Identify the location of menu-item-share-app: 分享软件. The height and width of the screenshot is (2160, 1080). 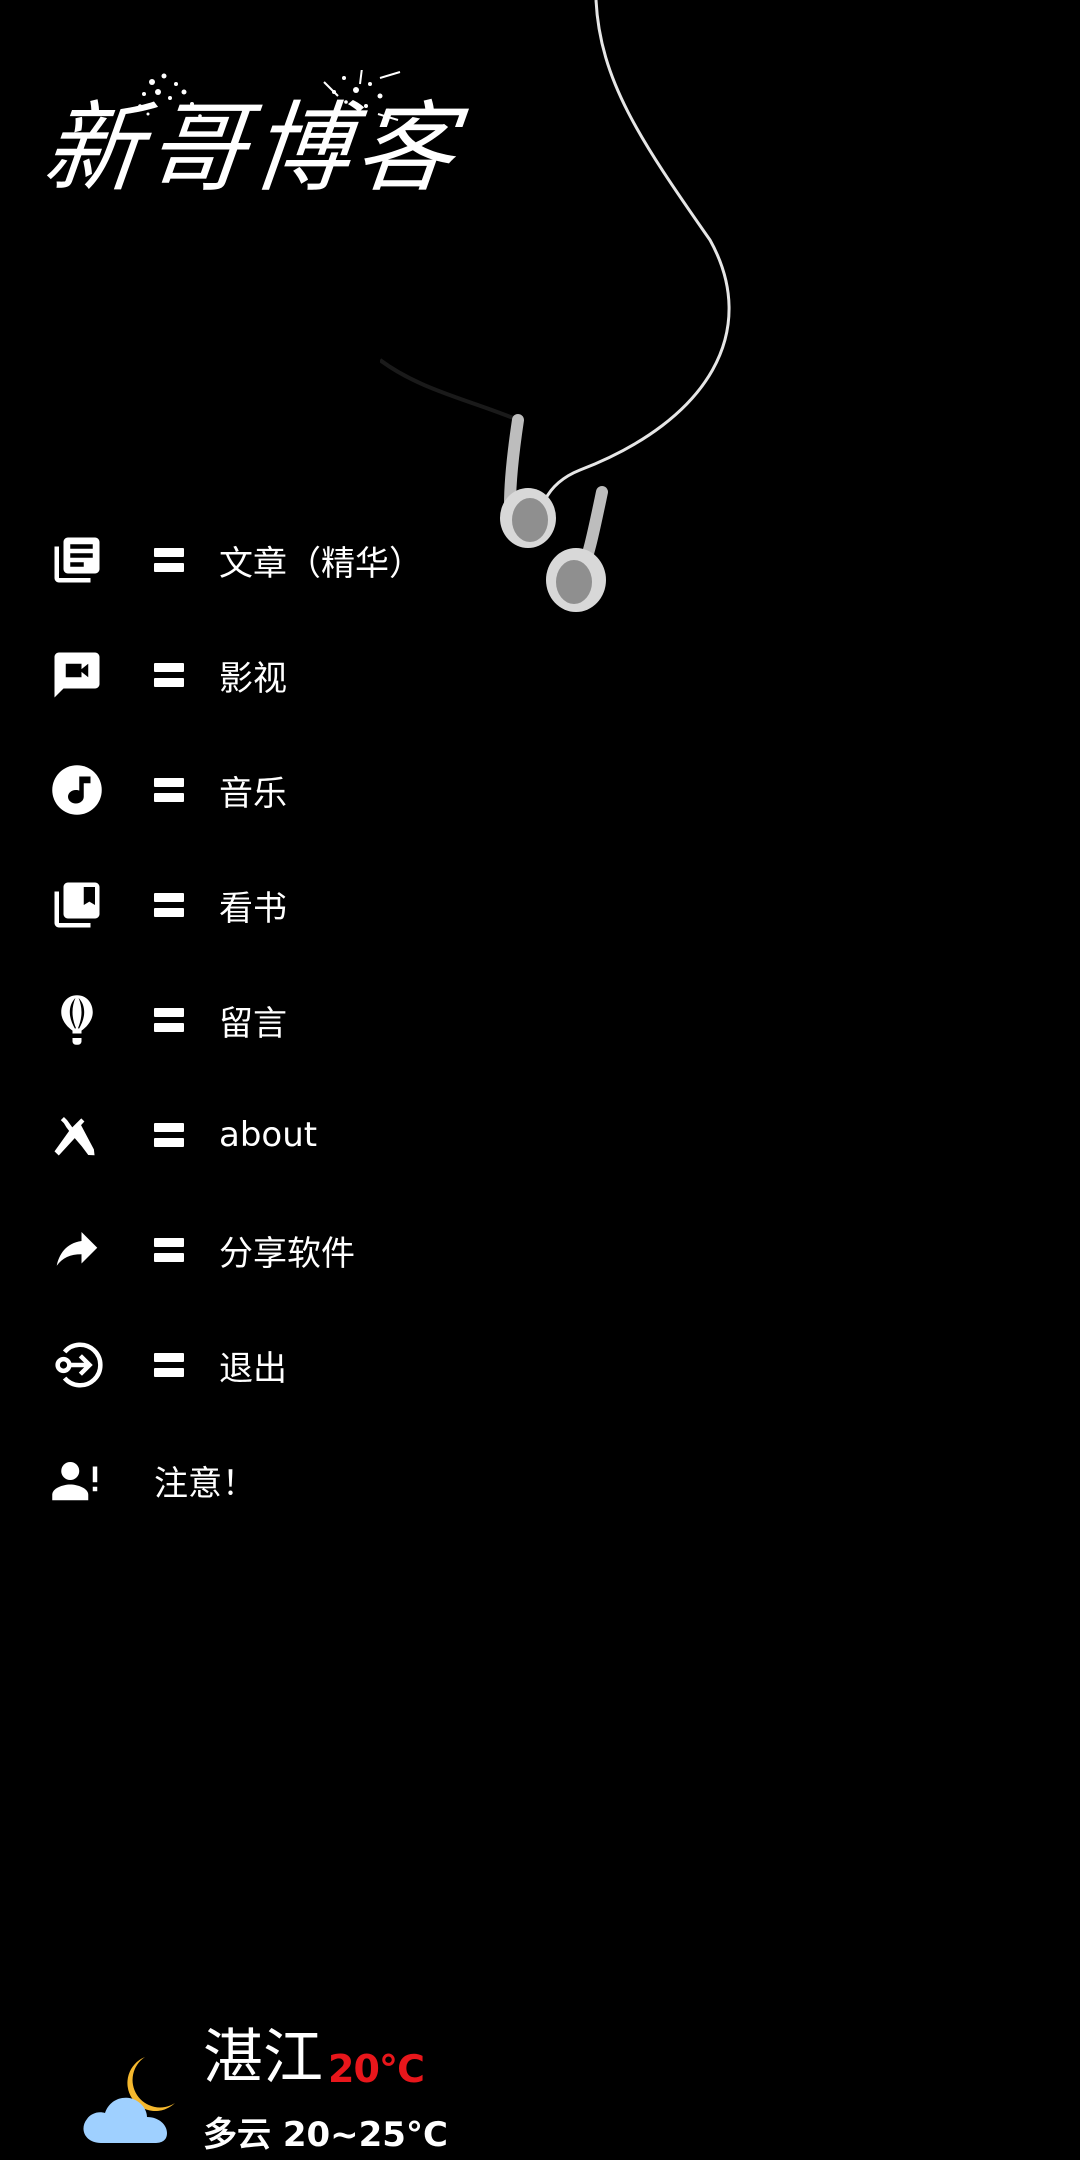
(380, 1250).